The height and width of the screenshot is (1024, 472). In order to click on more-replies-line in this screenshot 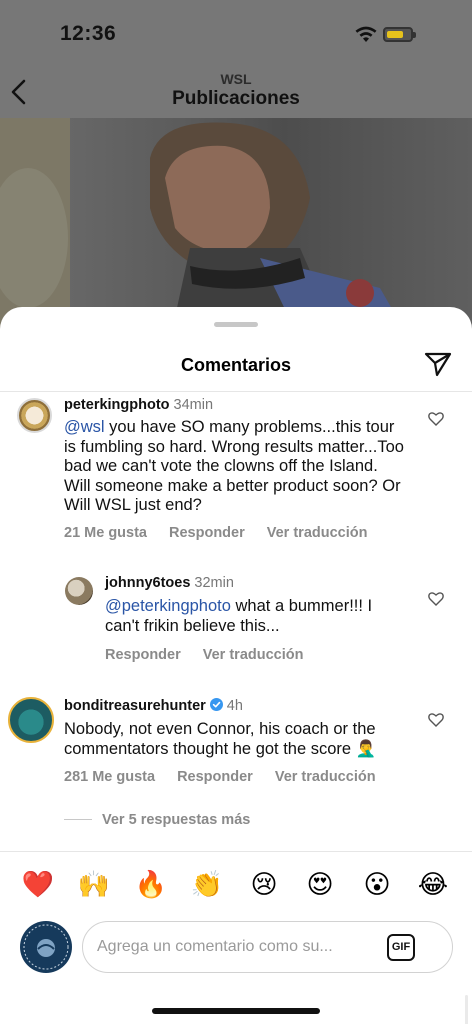, I will do `click(78, 819)`.